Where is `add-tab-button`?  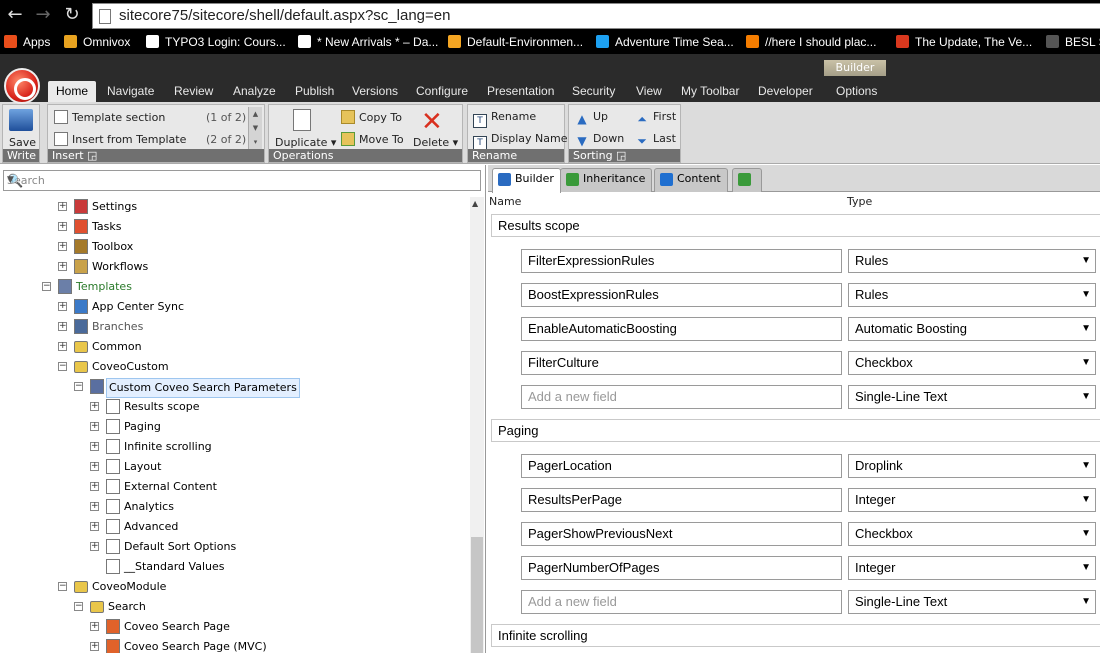 add-tab-button is located at coordinates (747, 180).